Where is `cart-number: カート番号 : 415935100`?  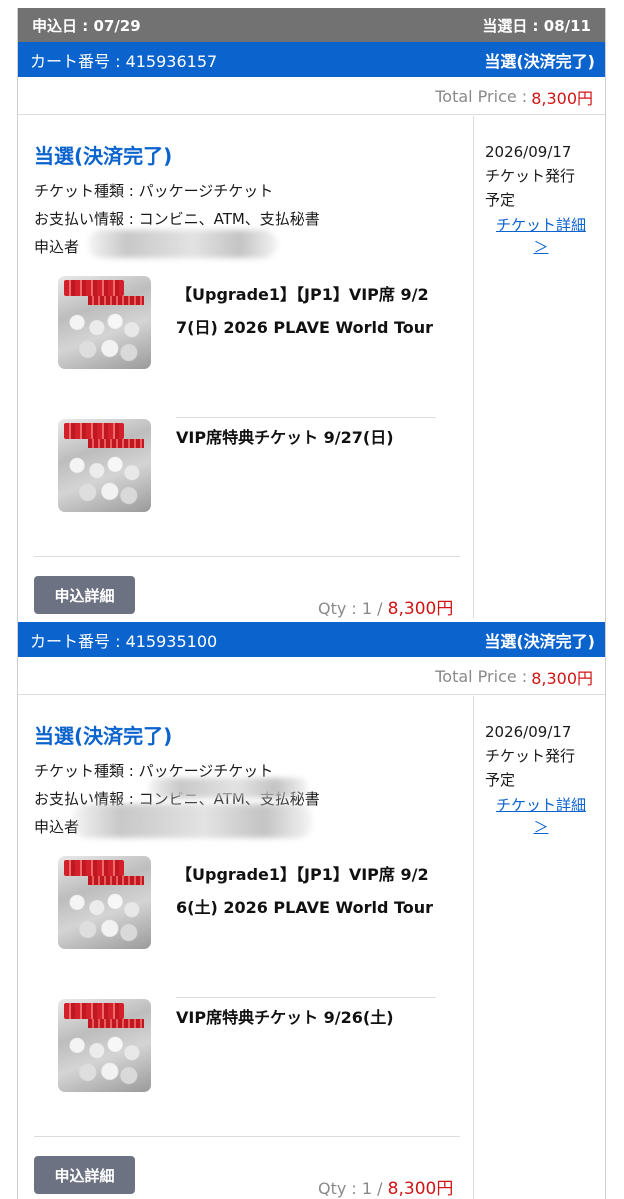 cart-number: カート番号 : 415935100 is located at coordinates (124, 641).